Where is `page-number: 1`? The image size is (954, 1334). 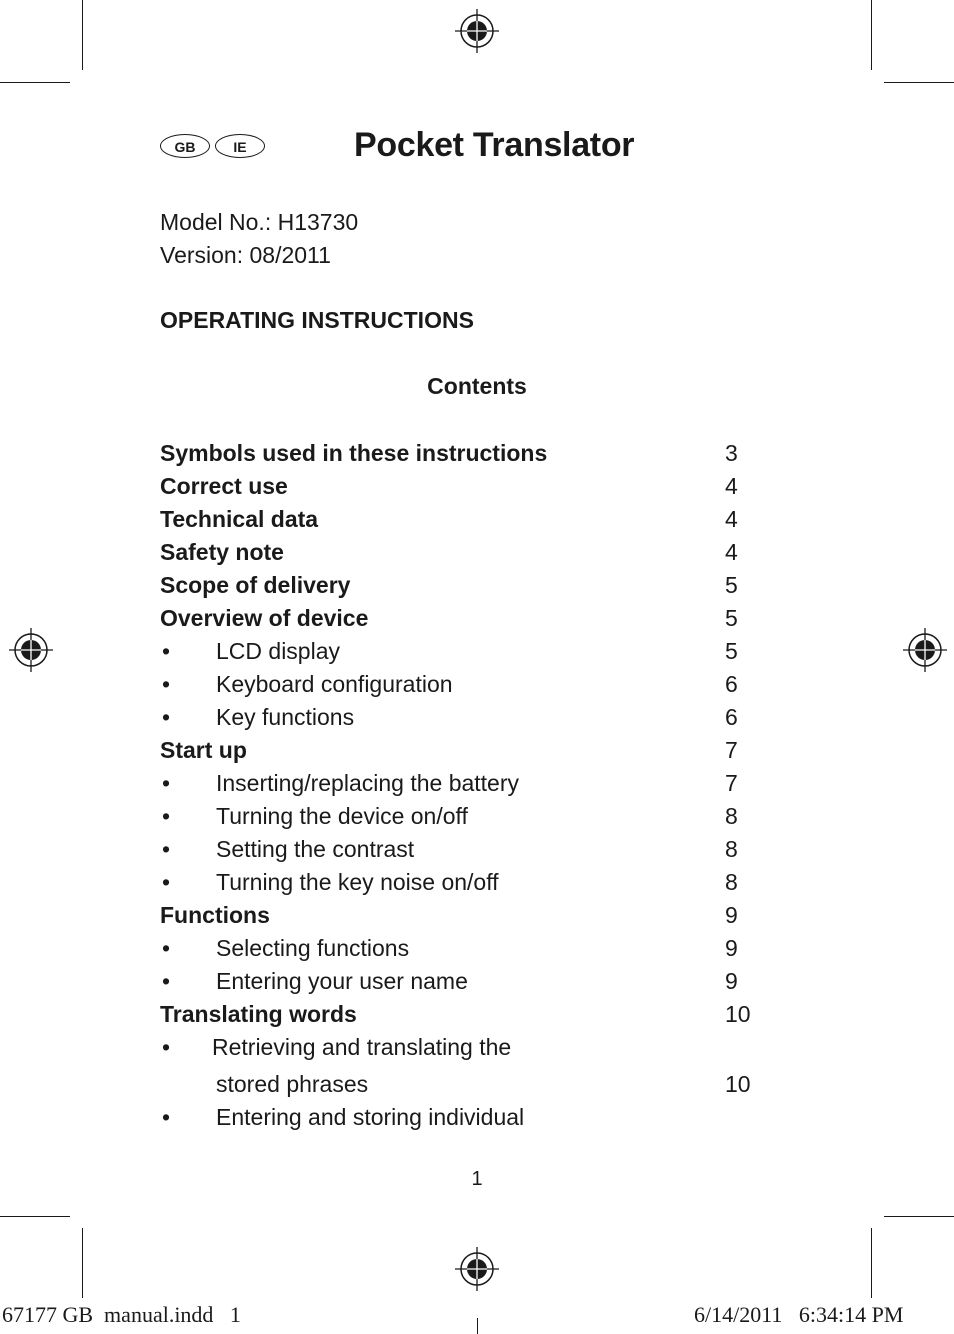 page-number: 1 is located at coordinates (477, 1179).